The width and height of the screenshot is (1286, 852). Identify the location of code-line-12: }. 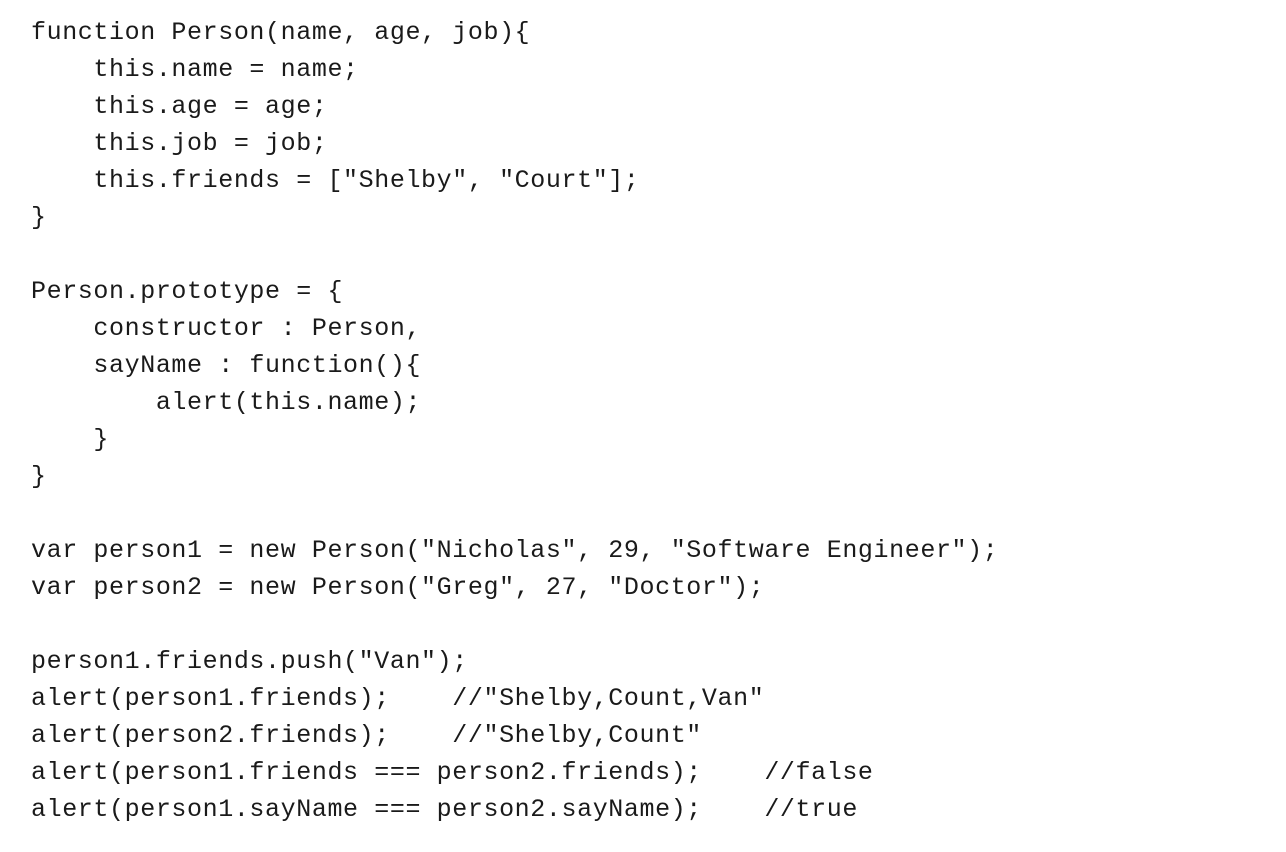
(70, 439).